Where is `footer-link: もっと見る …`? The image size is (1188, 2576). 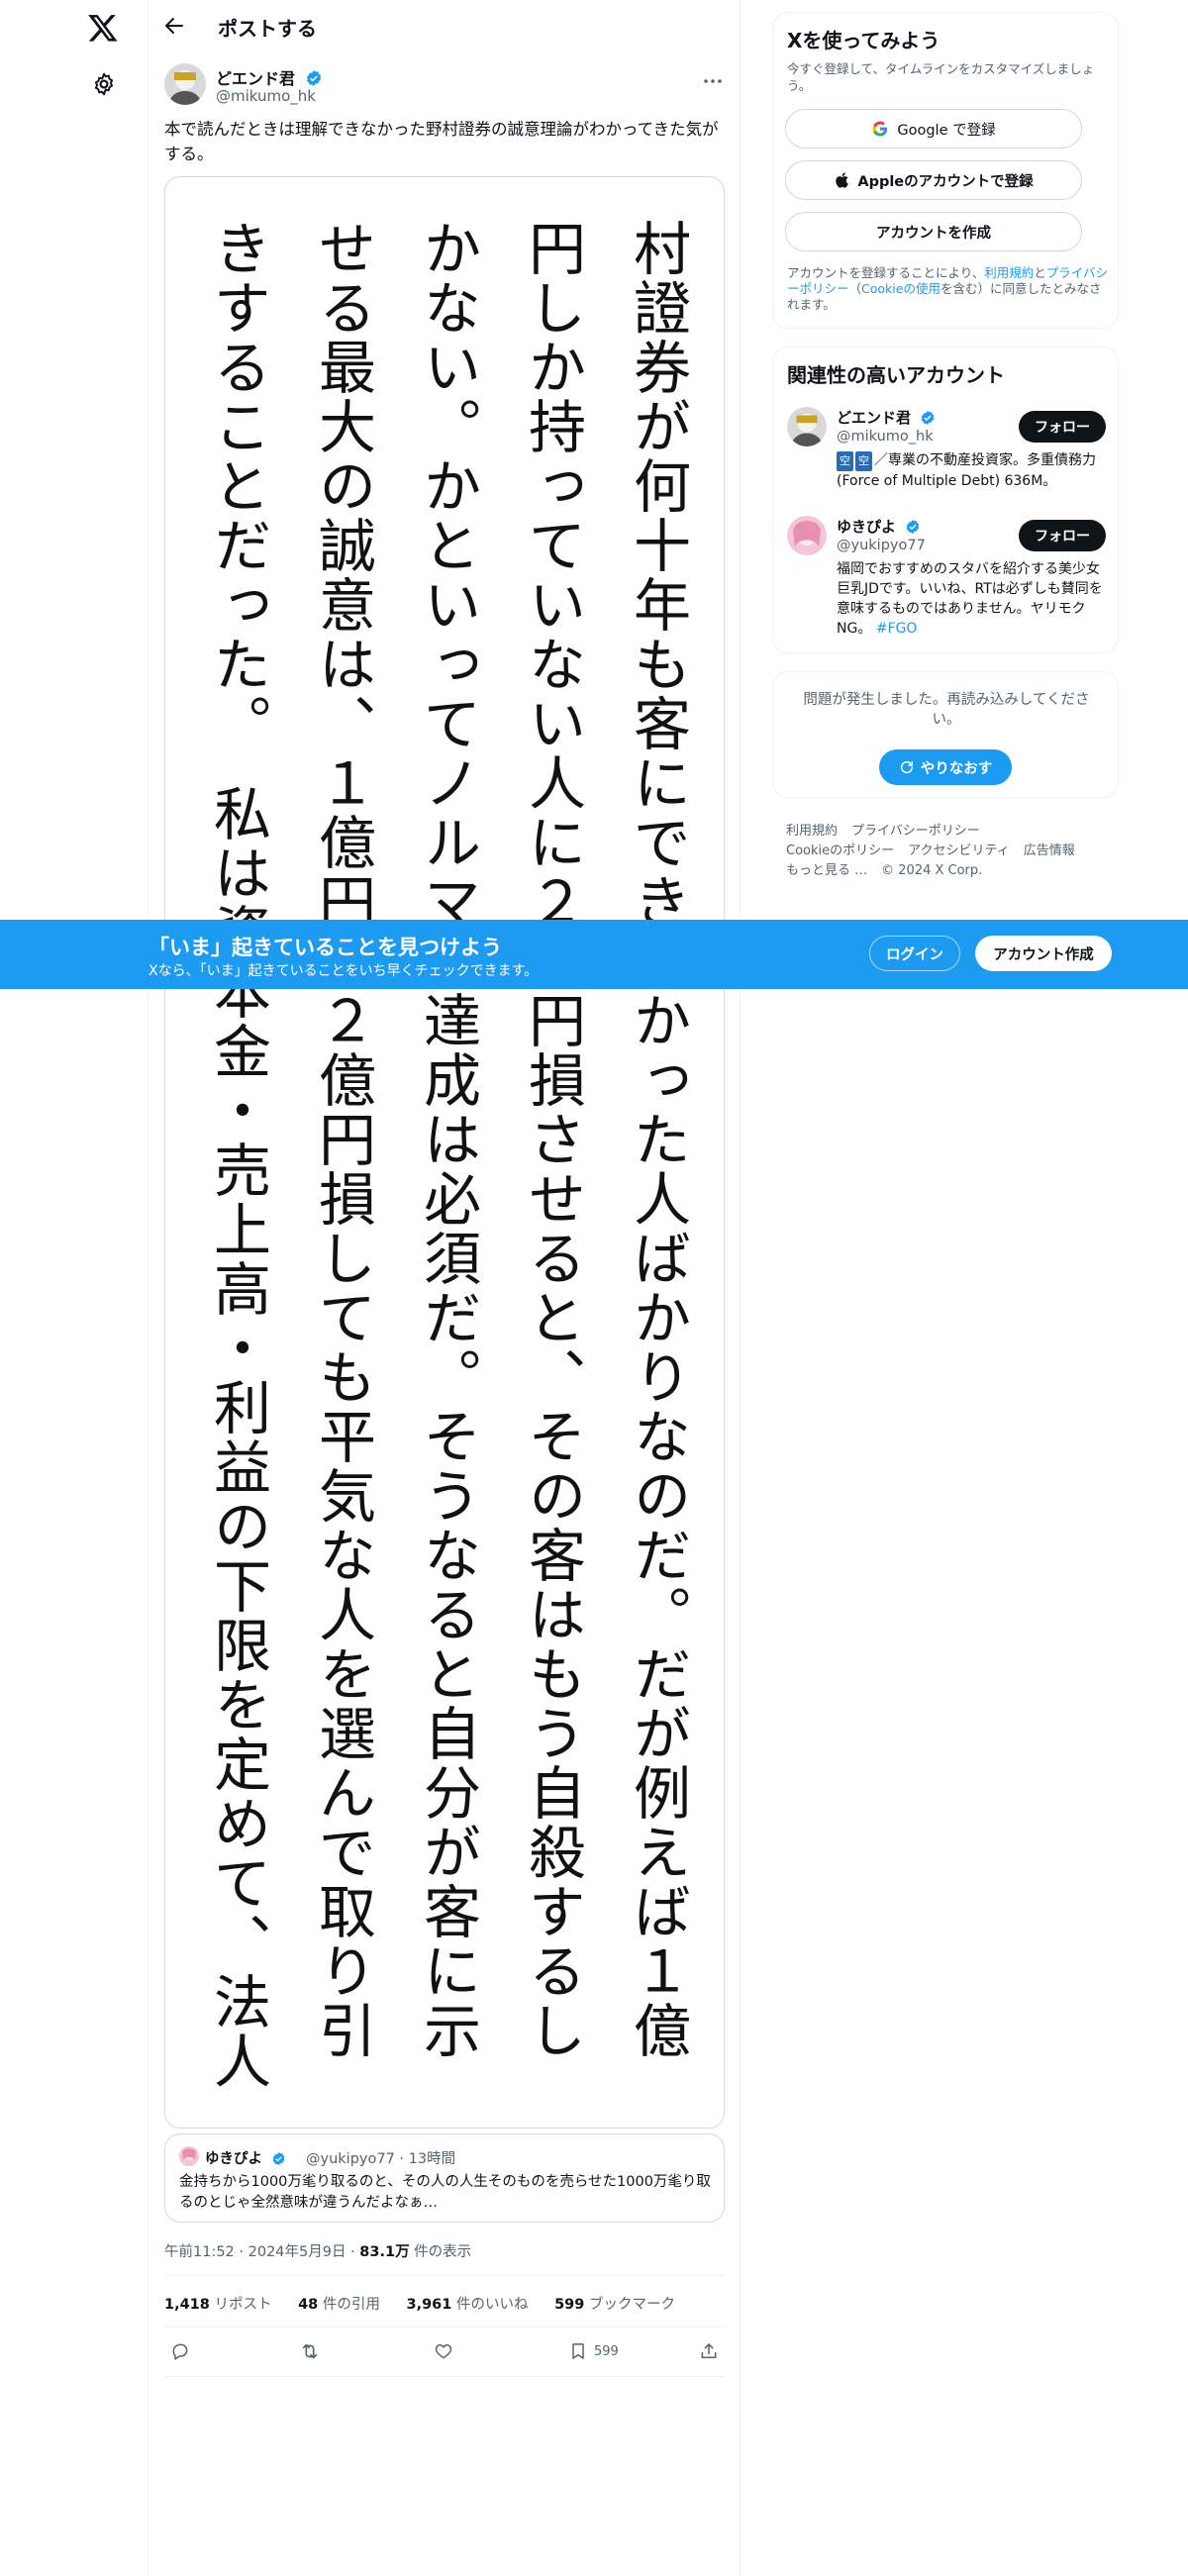 footer-link: もっと見る … is located at coordinates (826, 871).